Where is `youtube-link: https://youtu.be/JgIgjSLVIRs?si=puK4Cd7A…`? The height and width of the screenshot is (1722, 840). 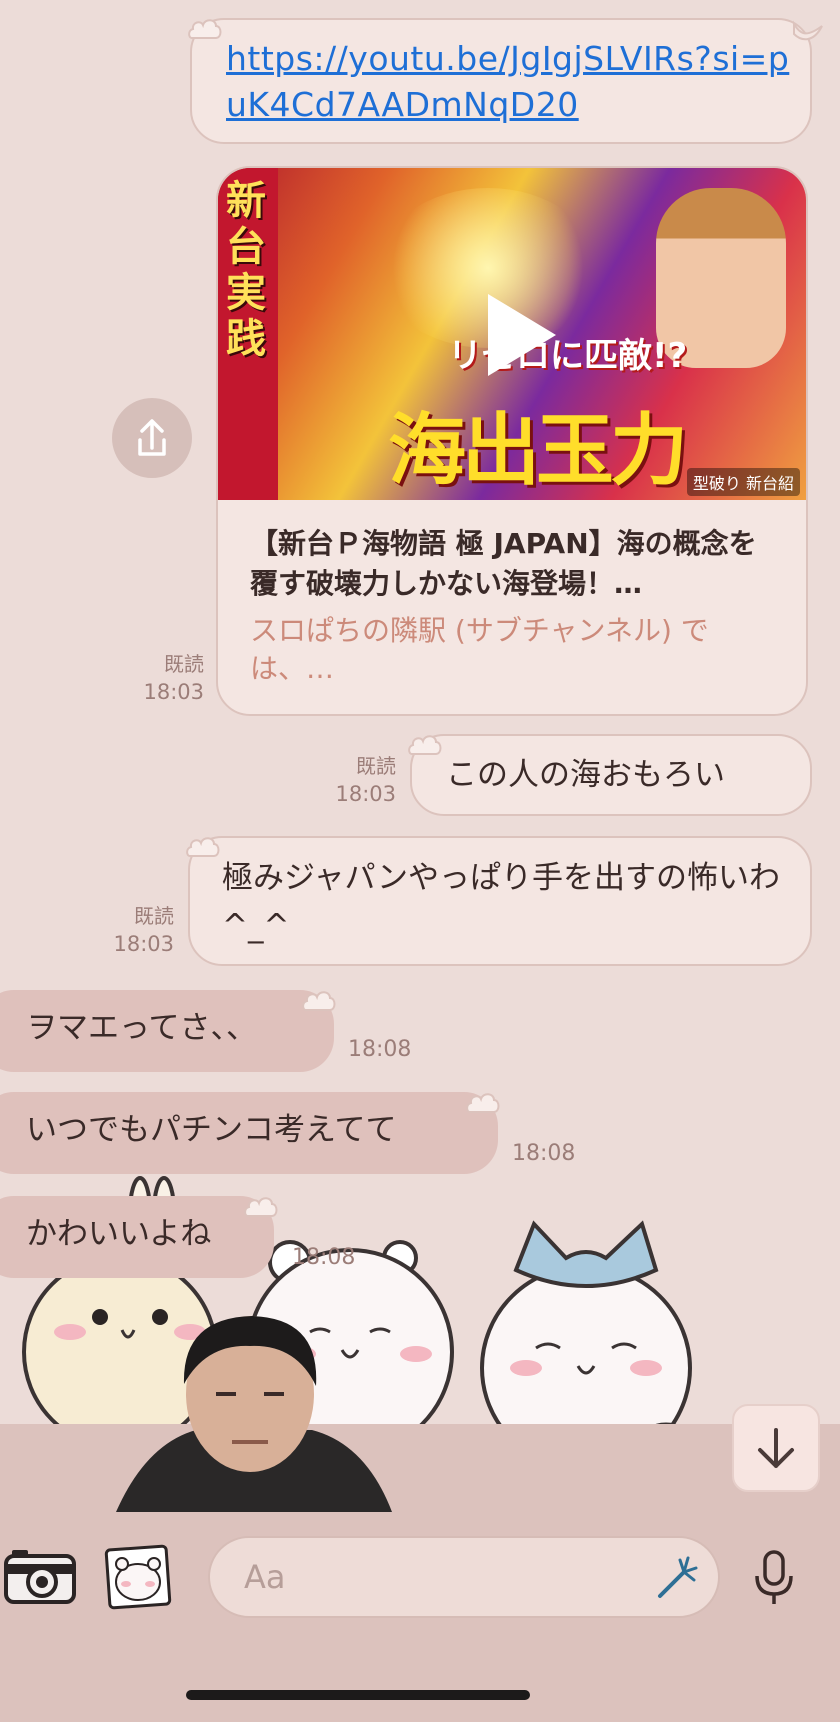 youtube-link: https://youtu.be/JgIgjSLVIRs?si=puK4Cd7A… is located at coordinates (518, 82).